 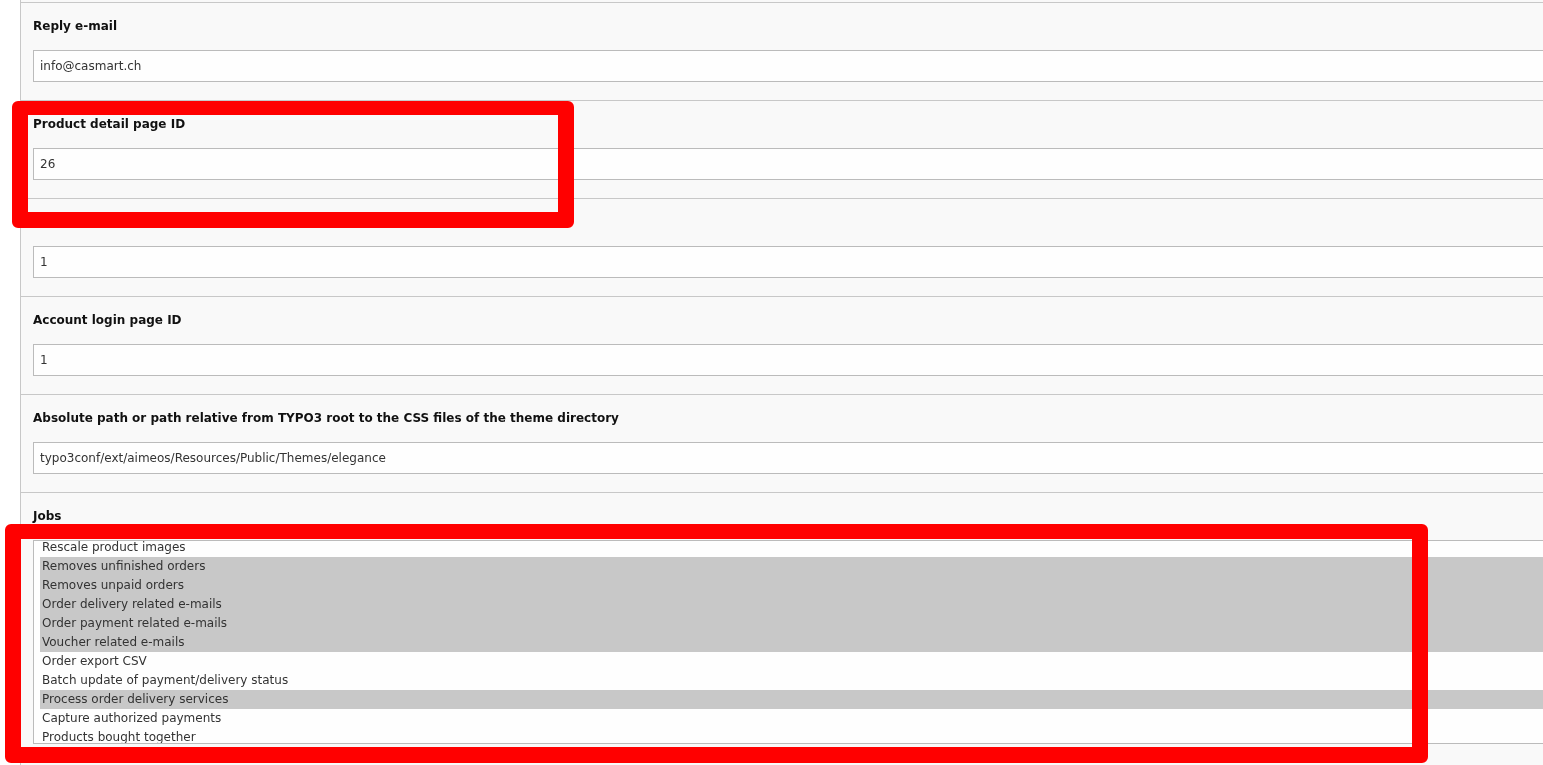 I want to click on list-option: Order delivery related e-mails, so click(x=791, y=604).